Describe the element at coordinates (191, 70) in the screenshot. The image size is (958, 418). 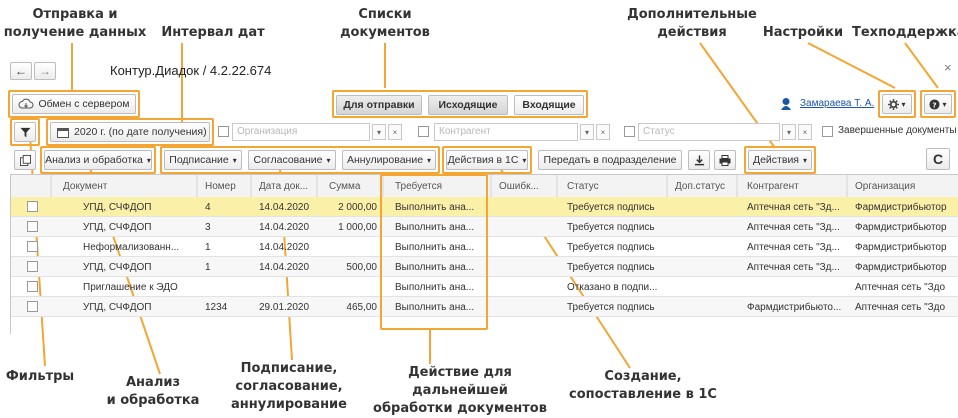
I see `window-title: Контур.Диадок / 4.2.22.674` at that location.